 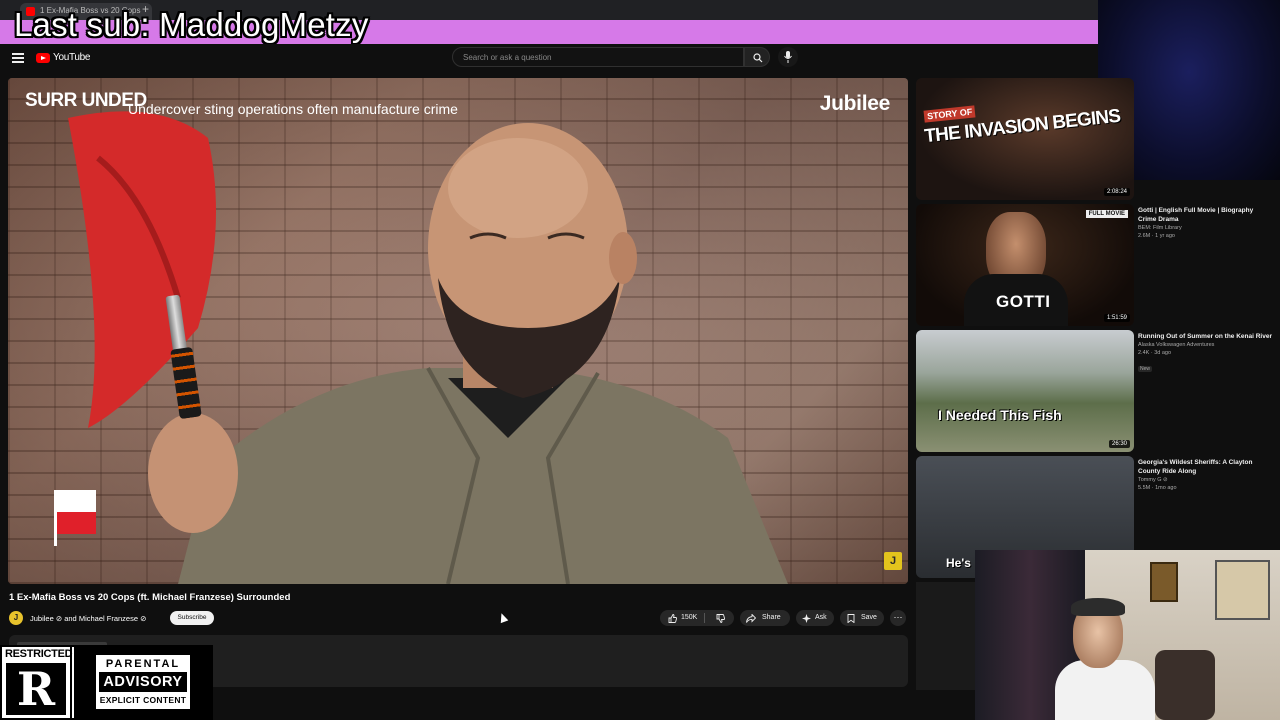 I want to click on sparkle-icon, so click(x=806, y=618).